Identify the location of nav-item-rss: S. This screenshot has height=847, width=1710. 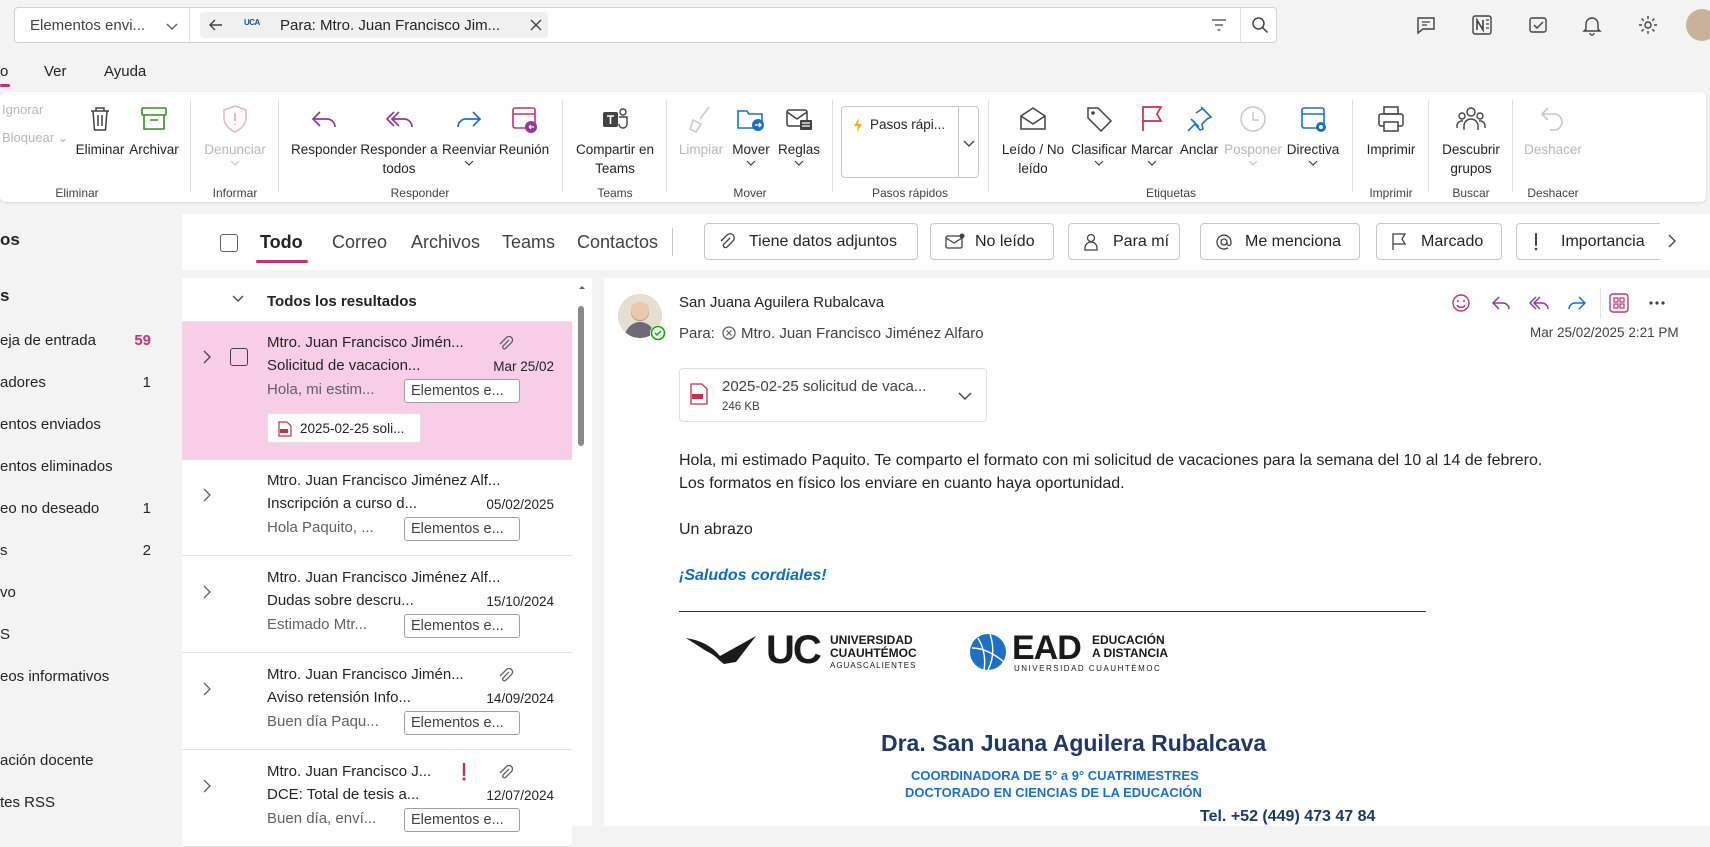
(82, 634).